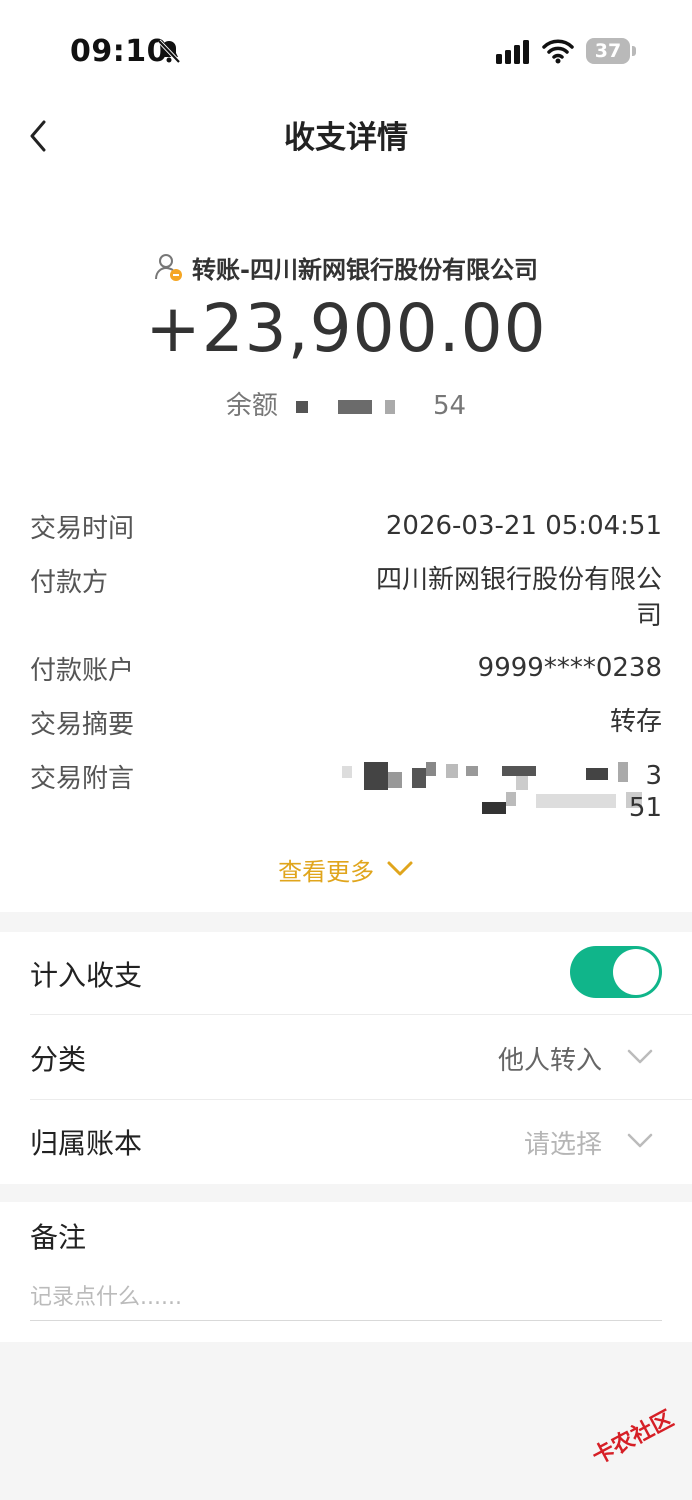 The width and height of the screenshot is (692, 1500). What do you see at coordinates (82, 779) in the screenshot?
I see `detail-label: 交易附言` at bounding box center [82, 779].